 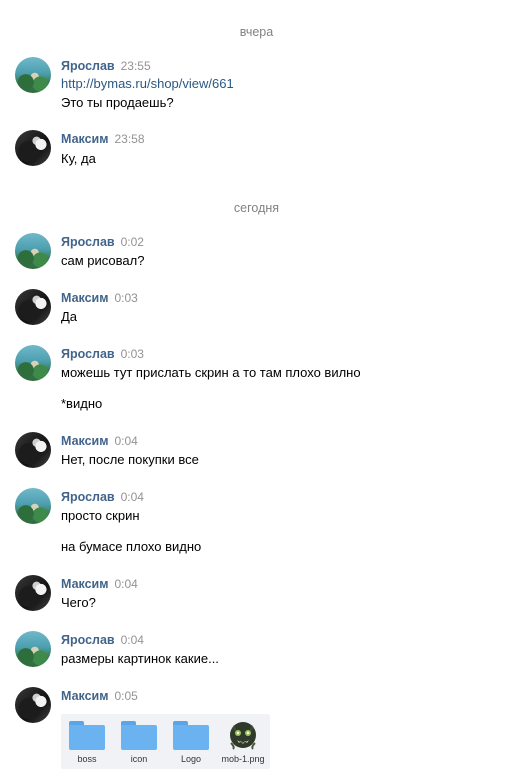 I want to click on attachment-folder-logo: Logo, so click(x=191, y=741).